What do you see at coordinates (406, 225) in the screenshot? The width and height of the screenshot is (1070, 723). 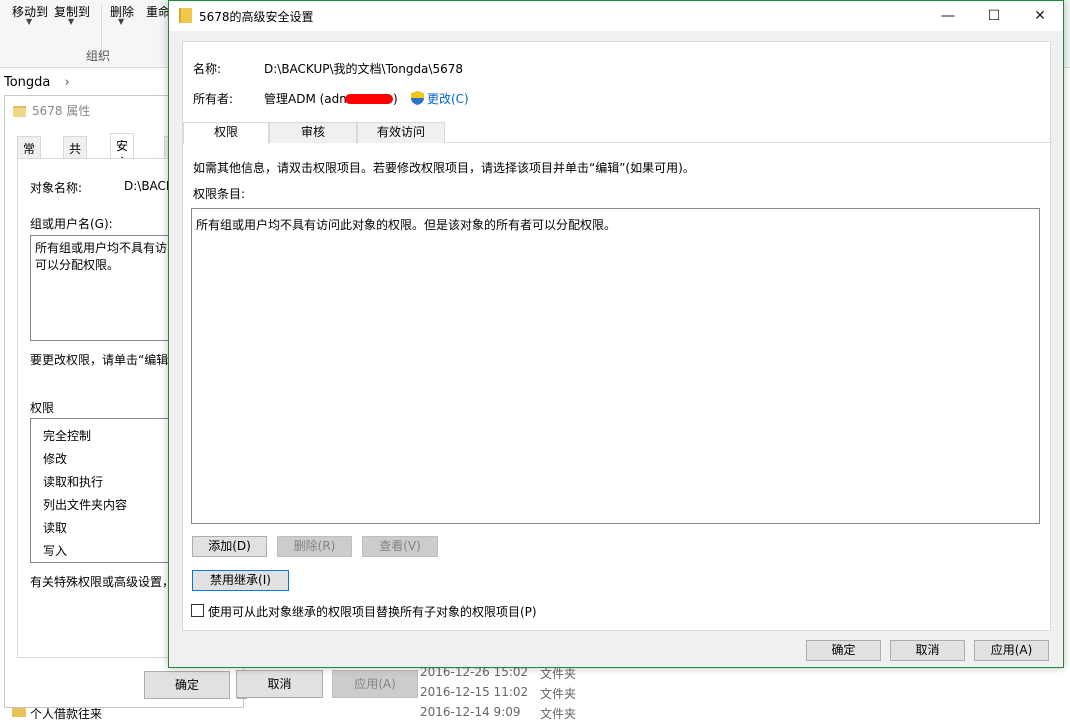 I see `entries-message: 所有组或用户均不具有访问此对象的权限。但是该对象的所有者可以分配权限。` at bounding box center [406, 225].